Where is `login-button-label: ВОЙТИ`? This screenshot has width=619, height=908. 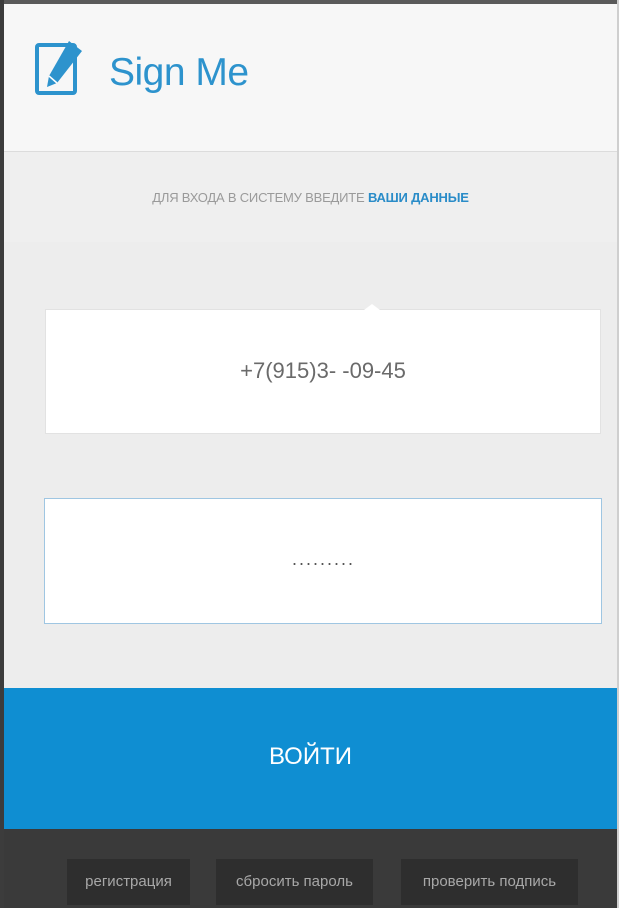
login-button-label: ВОЙТИ is located at coordinates (310, 756).